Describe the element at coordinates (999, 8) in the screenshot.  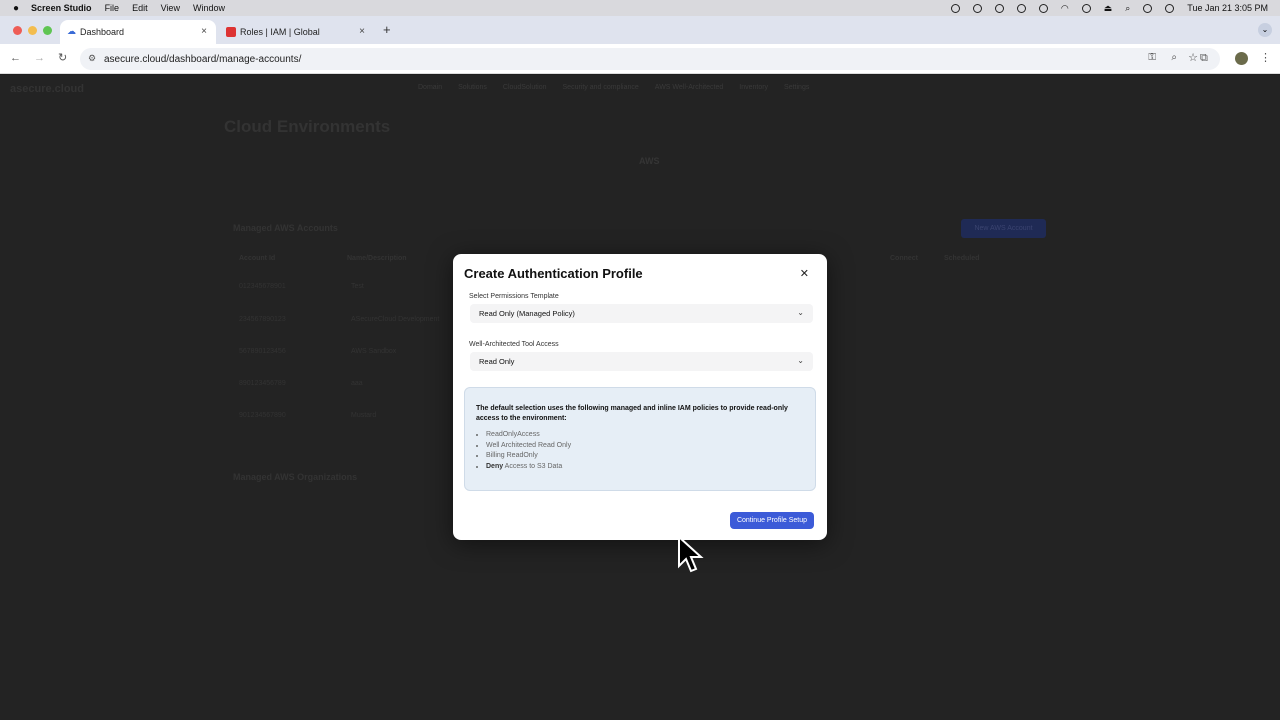
I see `cc-icon` at that location.